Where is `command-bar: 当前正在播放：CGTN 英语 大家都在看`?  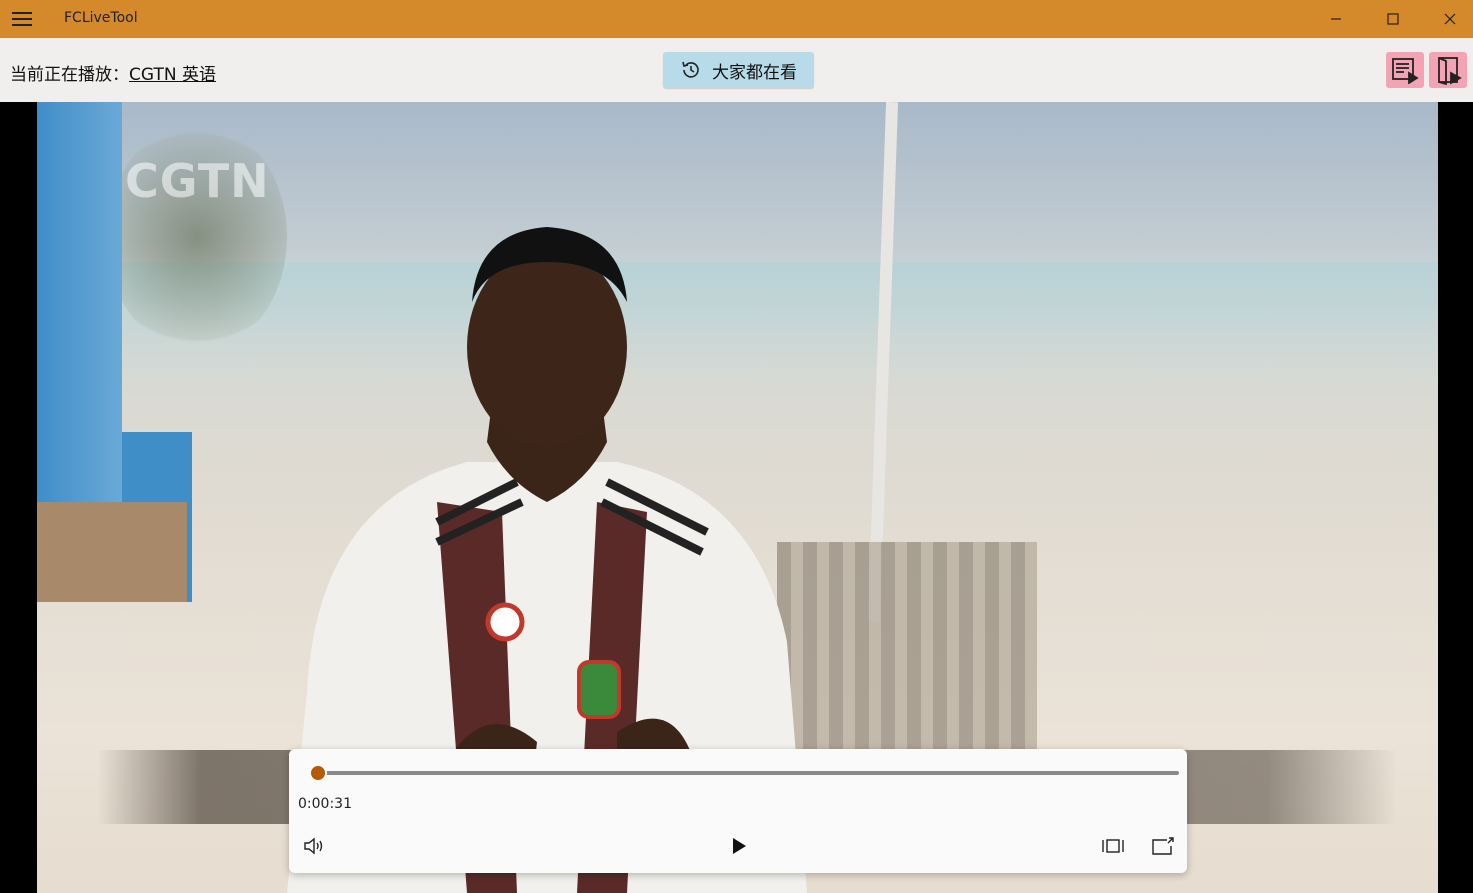 command-bar: 当前正在播放：CGTN 英语 大家都在看 is located at coordinates (736, 70).